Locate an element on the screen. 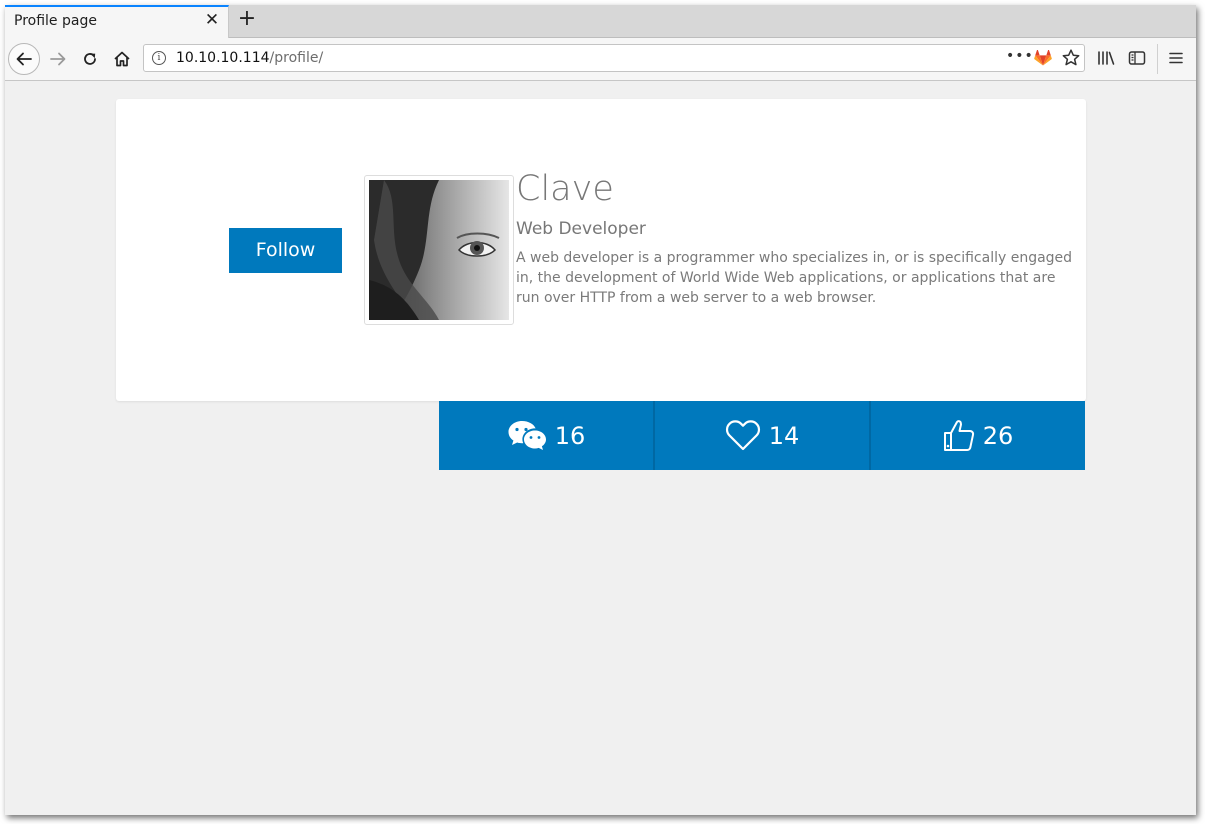 This screenshot has width=1205, height=824. bookmark-star-icon is located at coordinates (1071, 58).